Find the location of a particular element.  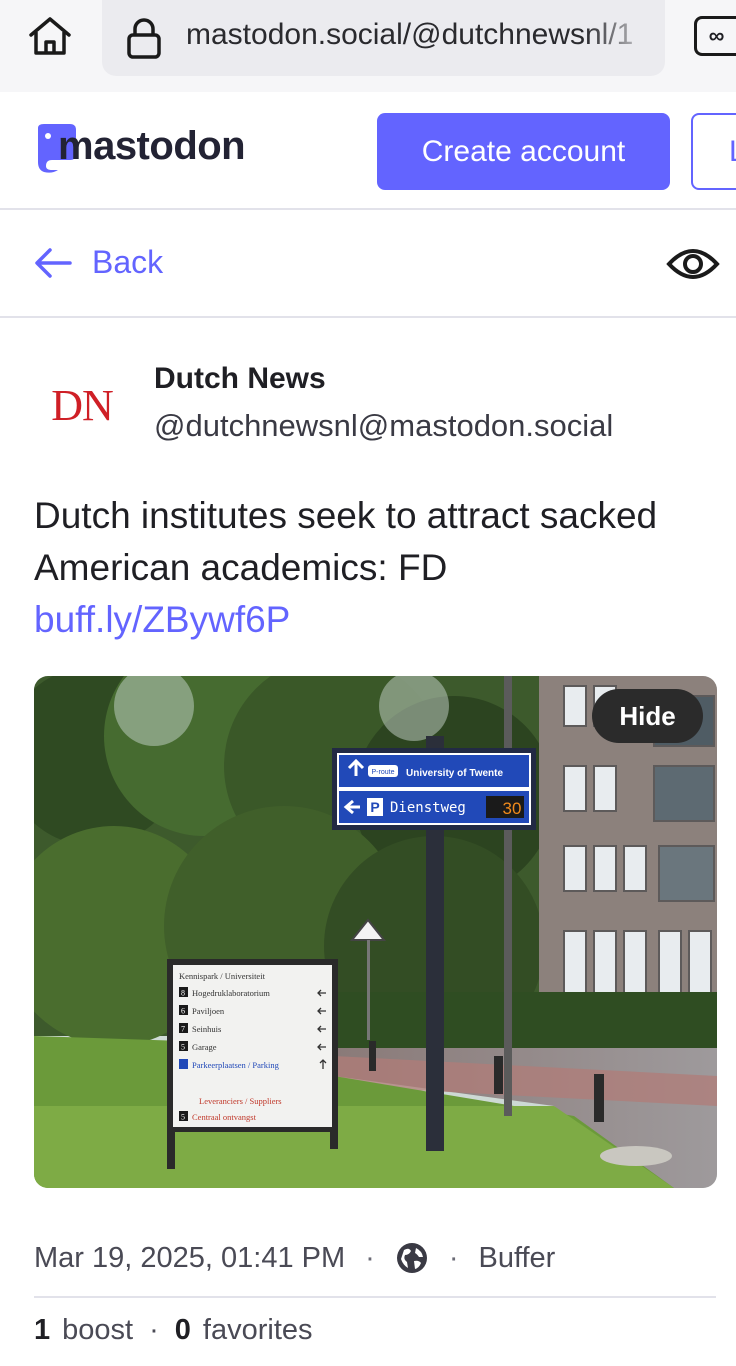

back-button: Back is located at coordinates (98, 262).